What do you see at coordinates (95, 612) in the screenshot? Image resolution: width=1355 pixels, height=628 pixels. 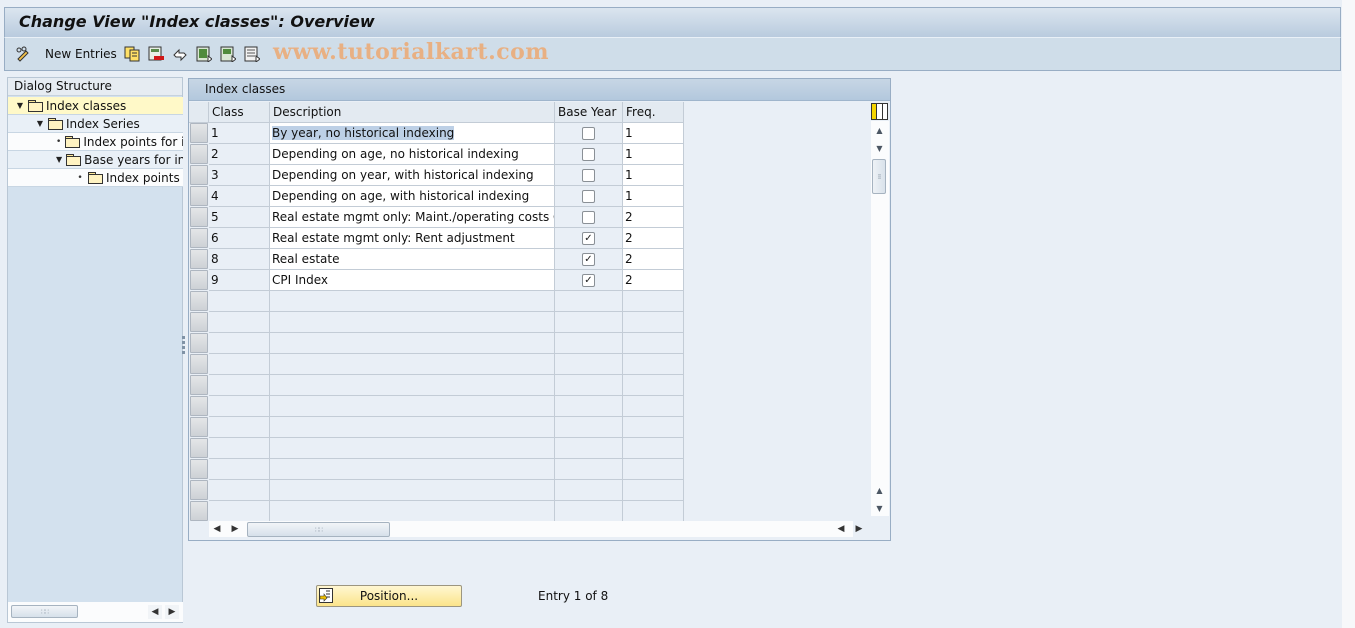 I see `dialog-horizontal-scrollbar: ∷∷ ◀ ▶` at bounding box center [95, 612].